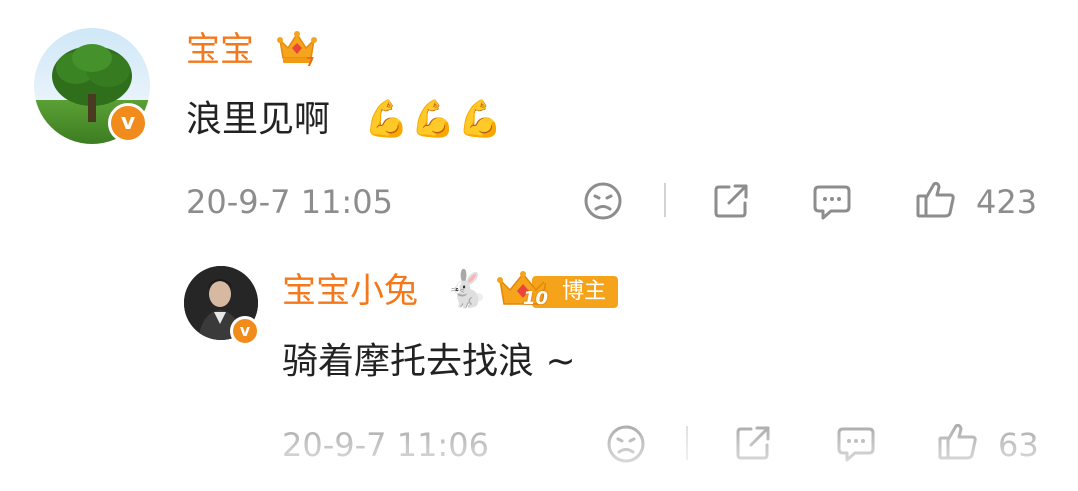 This screenshot has width=1078, height=491. What do you see at coordinates (429, 361) in the screenshot?
I see `reply-text: 骑着摩托去找浪 ~` at bounding box center [429, 361].